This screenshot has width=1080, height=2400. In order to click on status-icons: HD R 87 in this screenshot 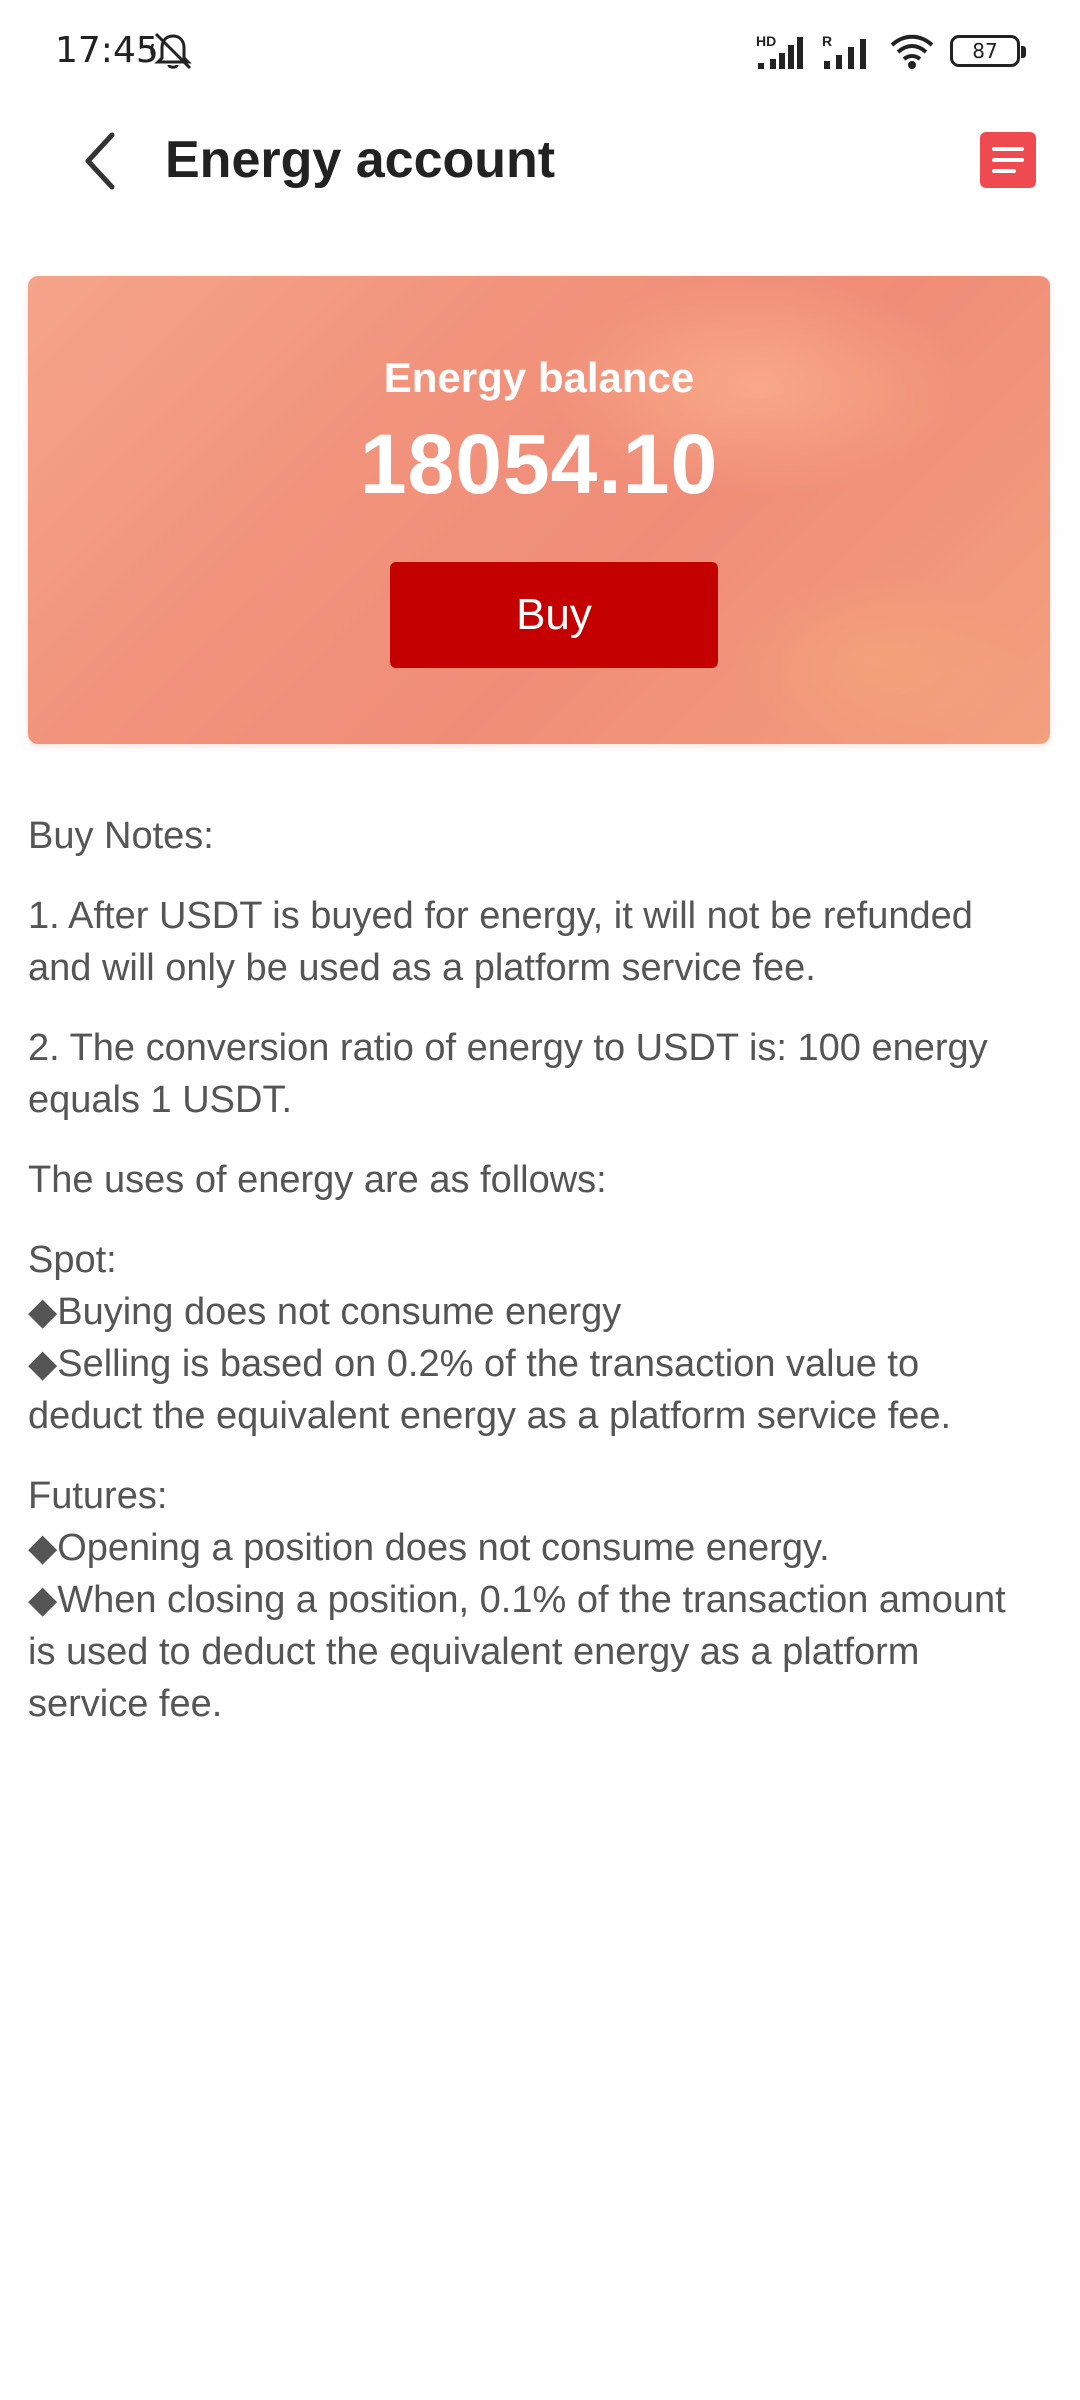, I will do `click(891, 51)`.